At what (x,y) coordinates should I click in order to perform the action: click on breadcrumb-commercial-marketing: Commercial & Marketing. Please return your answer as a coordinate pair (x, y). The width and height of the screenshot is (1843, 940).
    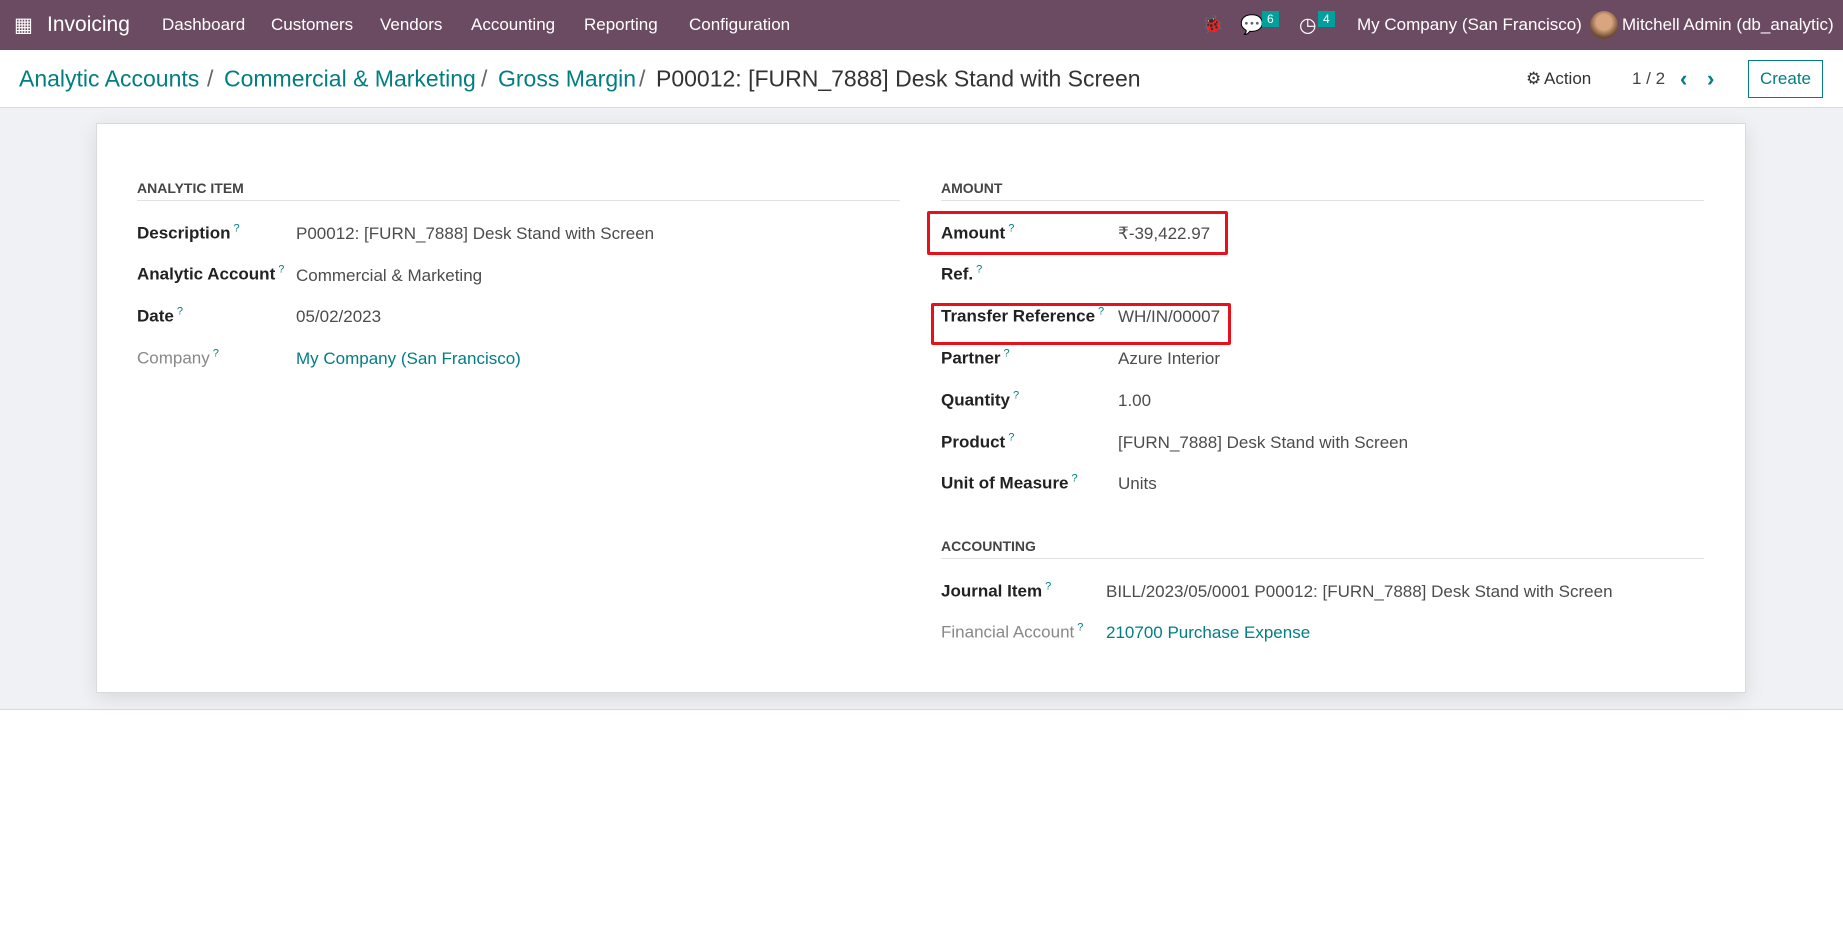
    Looking at the image, I should click on (350, 78).